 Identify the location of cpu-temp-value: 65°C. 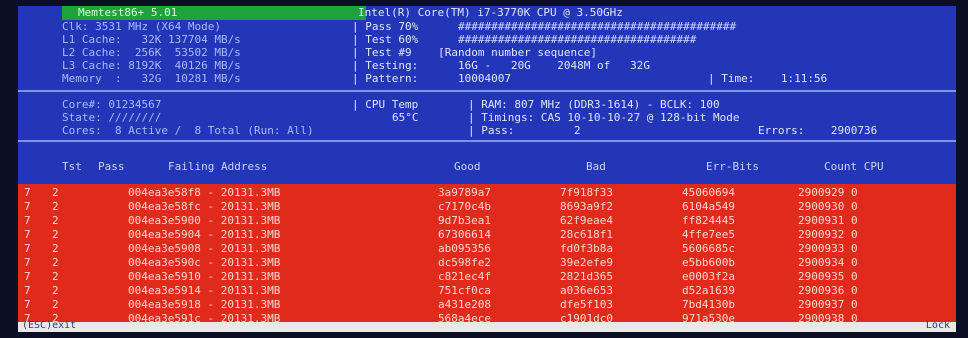
(405, 117).